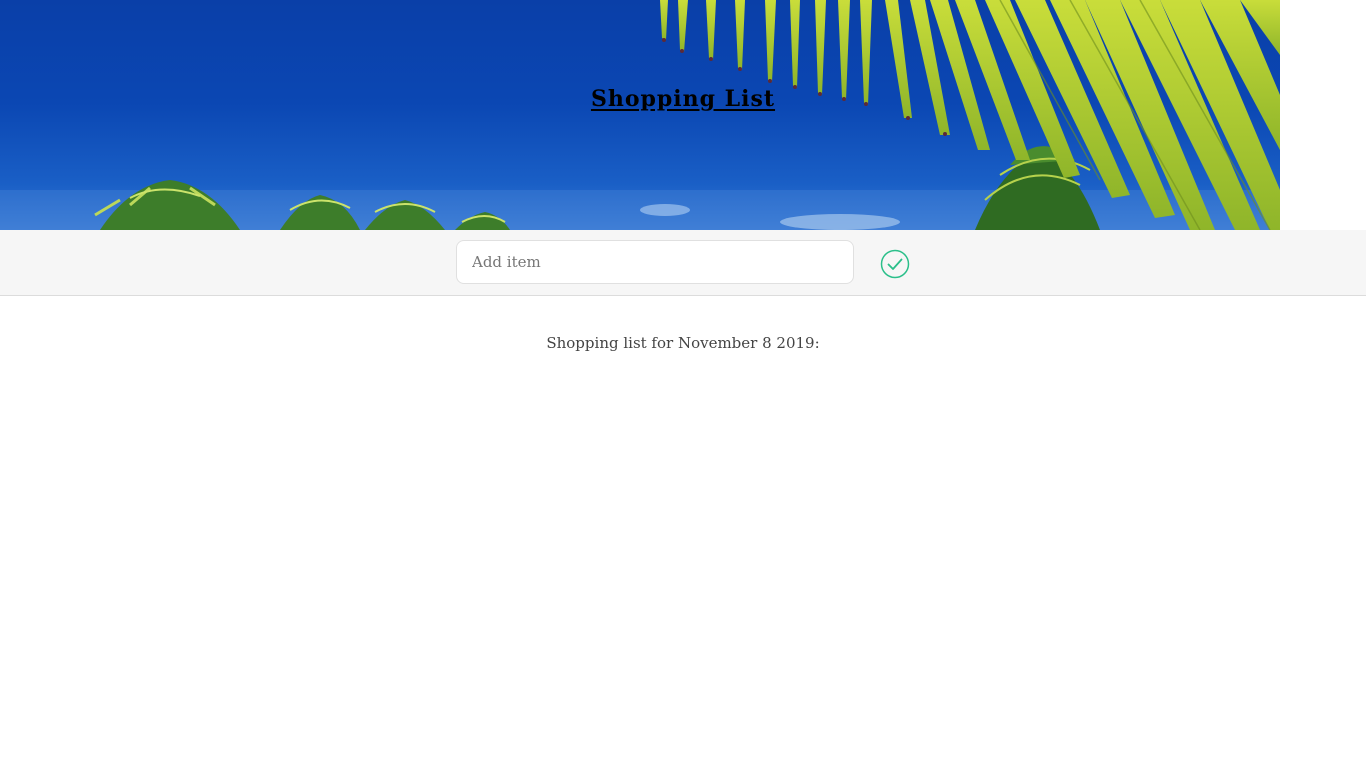 The width and height of the screenshot is (1366, 768). I want to click on banner-edge, so click(1323, 115).